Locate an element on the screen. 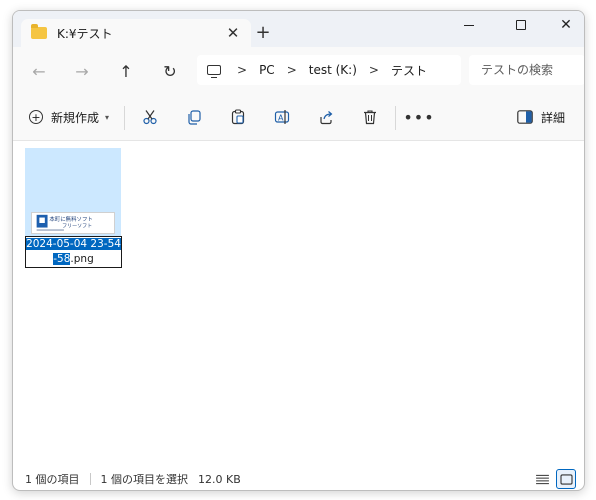 This screenshot has width=596, height=500. status-divider is located at coordinates (90, 479).